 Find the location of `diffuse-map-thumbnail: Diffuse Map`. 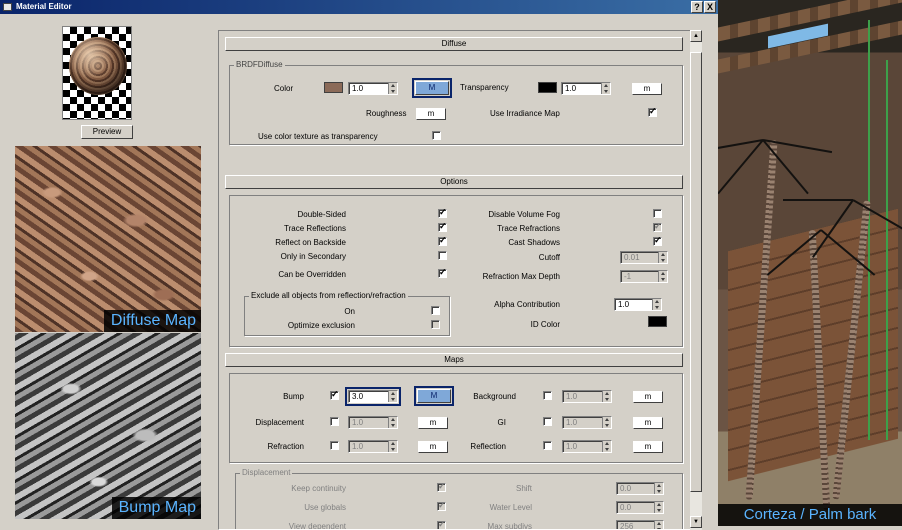

diffuse-map-thumbnail: Diffuse Map is located at coordinates (108, 239).